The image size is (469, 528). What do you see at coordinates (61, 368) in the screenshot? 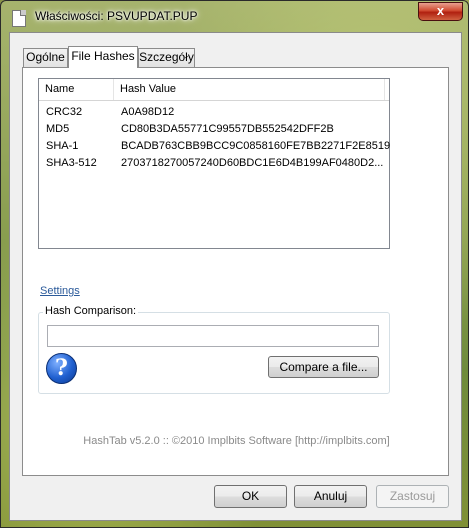
I see `question-mark-icon: ?` at bounding box center [61, 368].